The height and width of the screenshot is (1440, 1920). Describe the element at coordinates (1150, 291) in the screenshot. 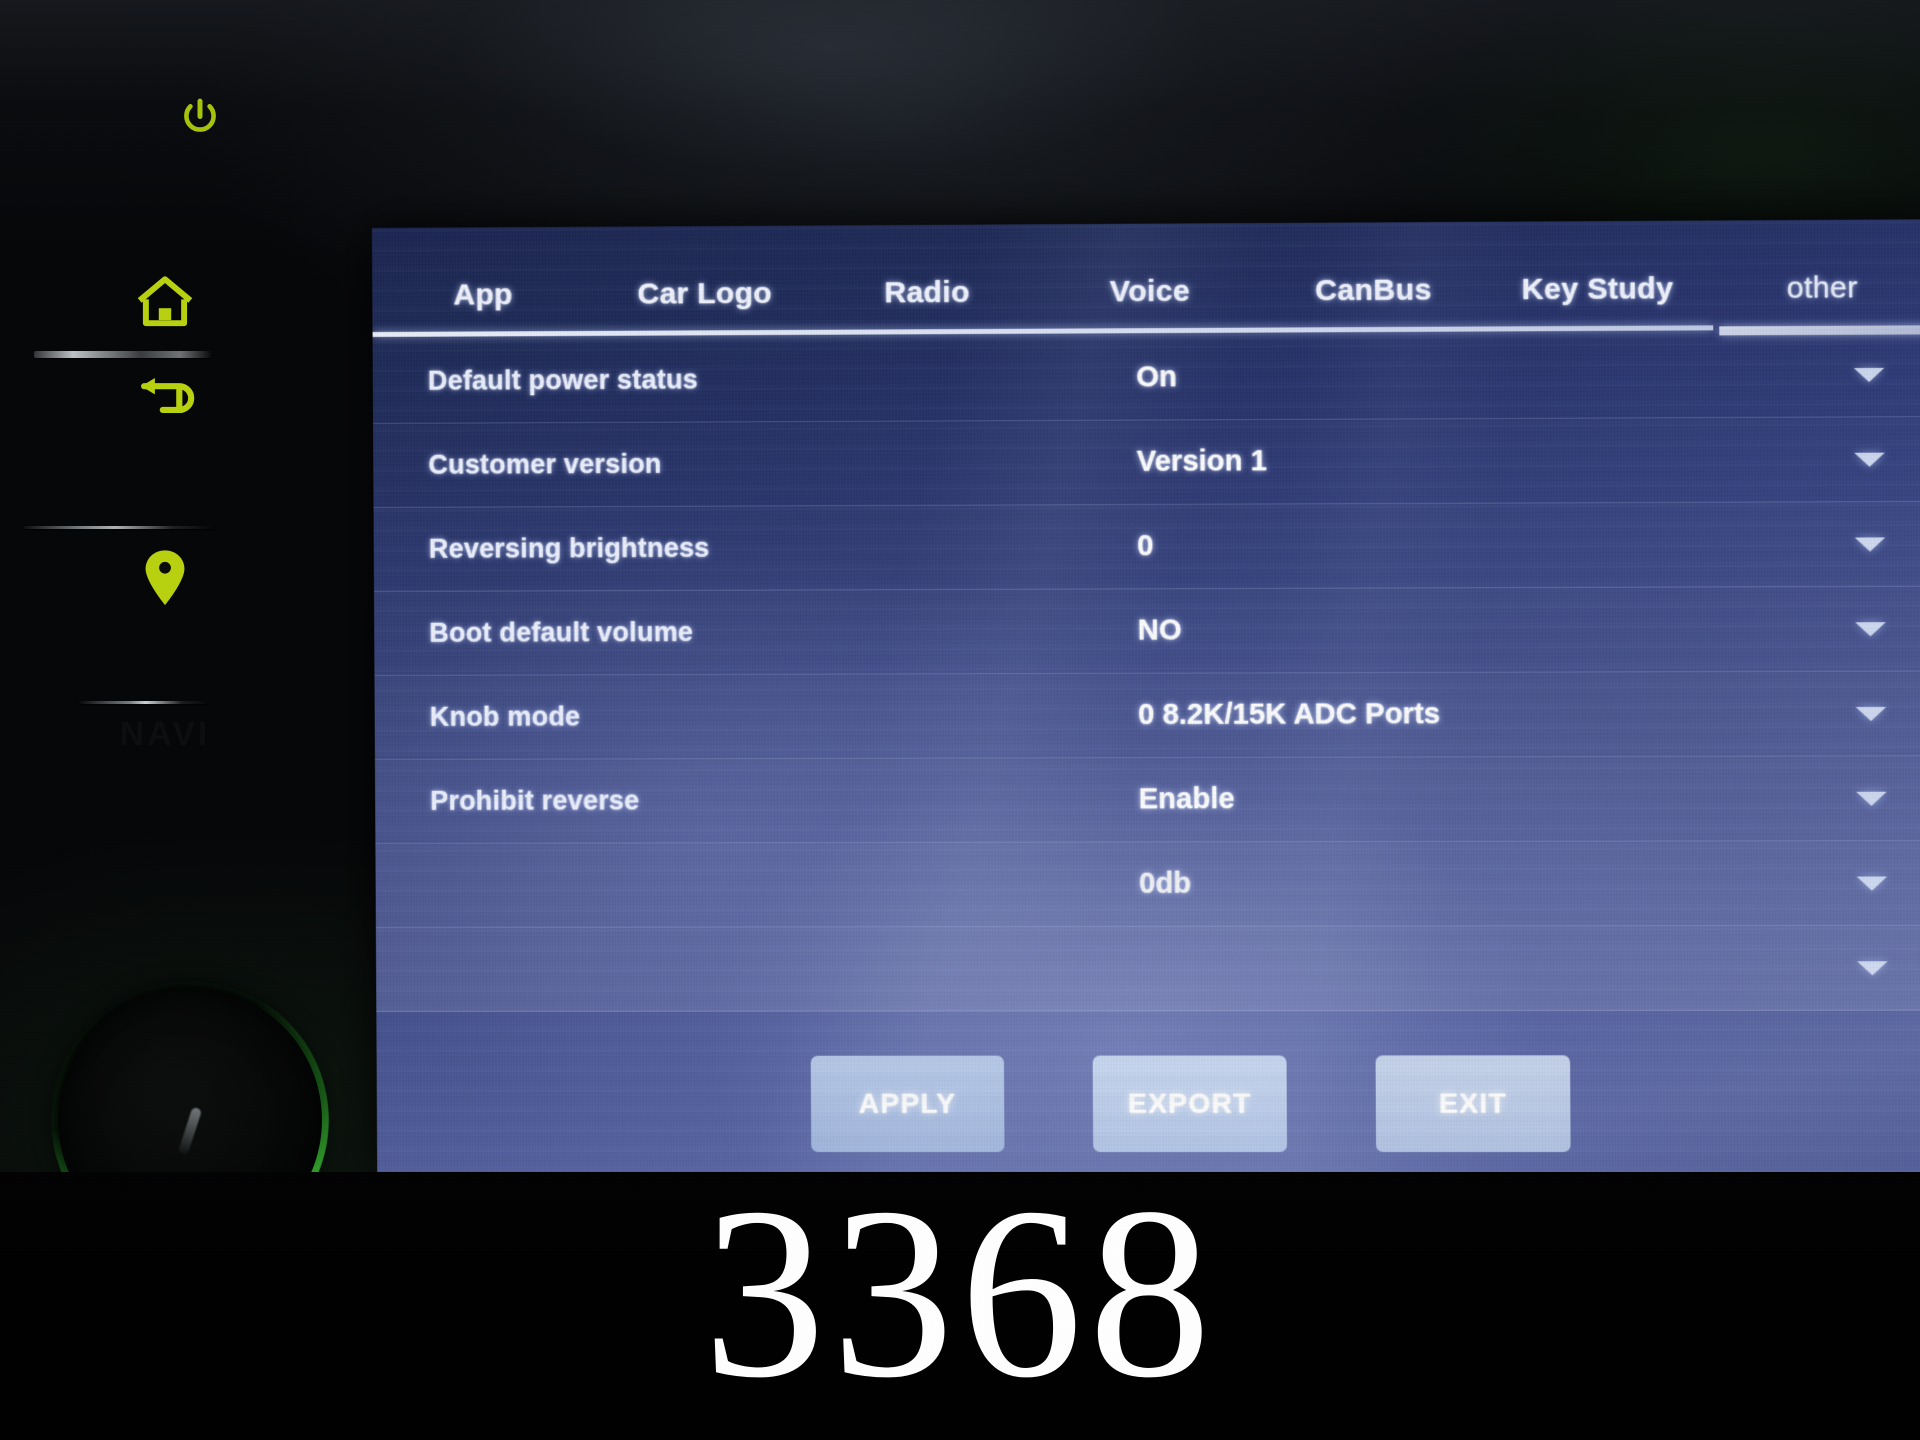

I see `tab-voice: Voice` at that location.